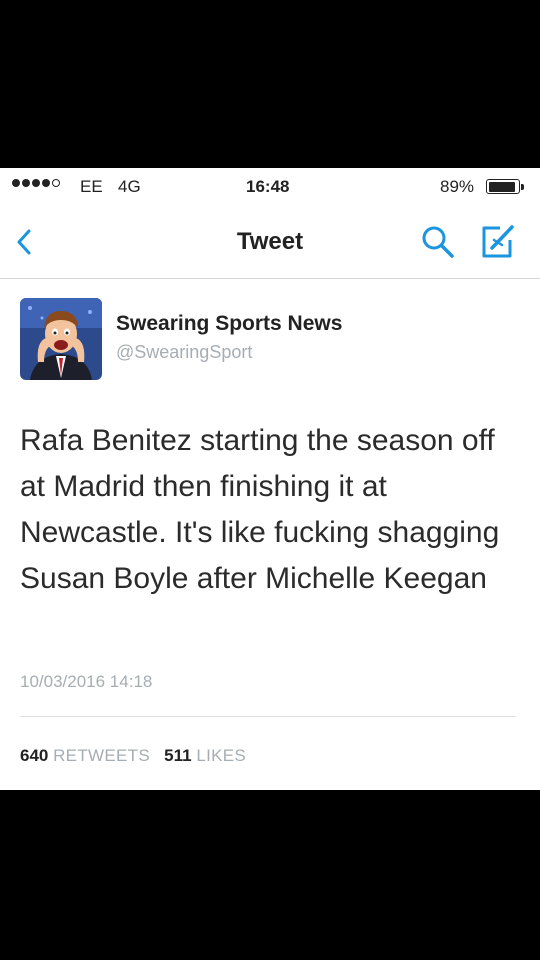 The width and height of the screenshot is (540, 960). I want to click on search-icon, so click(438, 242).